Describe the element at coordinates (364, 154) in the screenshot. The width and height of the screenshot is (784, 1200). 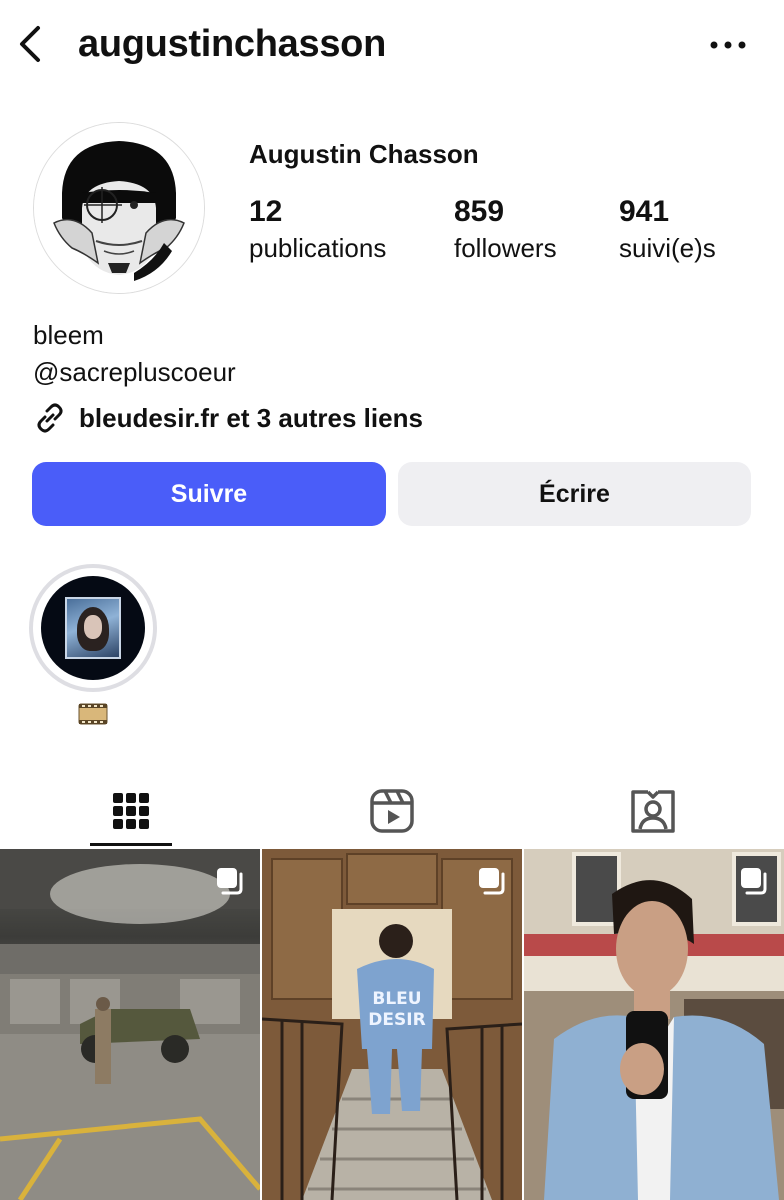
I see `profile-full-name: Augustin Chasson` at that location.